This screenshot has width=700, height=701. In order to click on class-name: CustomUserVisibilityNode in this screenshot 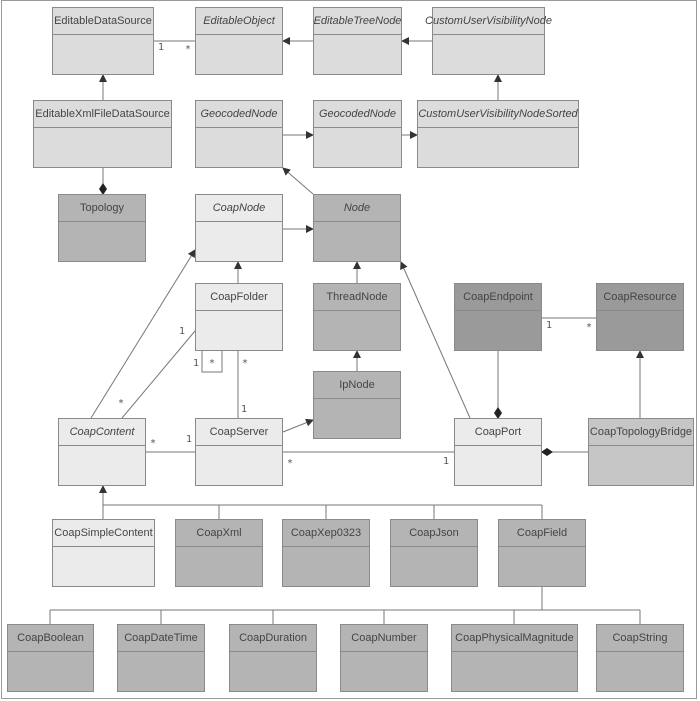, I will do `click(488, 21)`.